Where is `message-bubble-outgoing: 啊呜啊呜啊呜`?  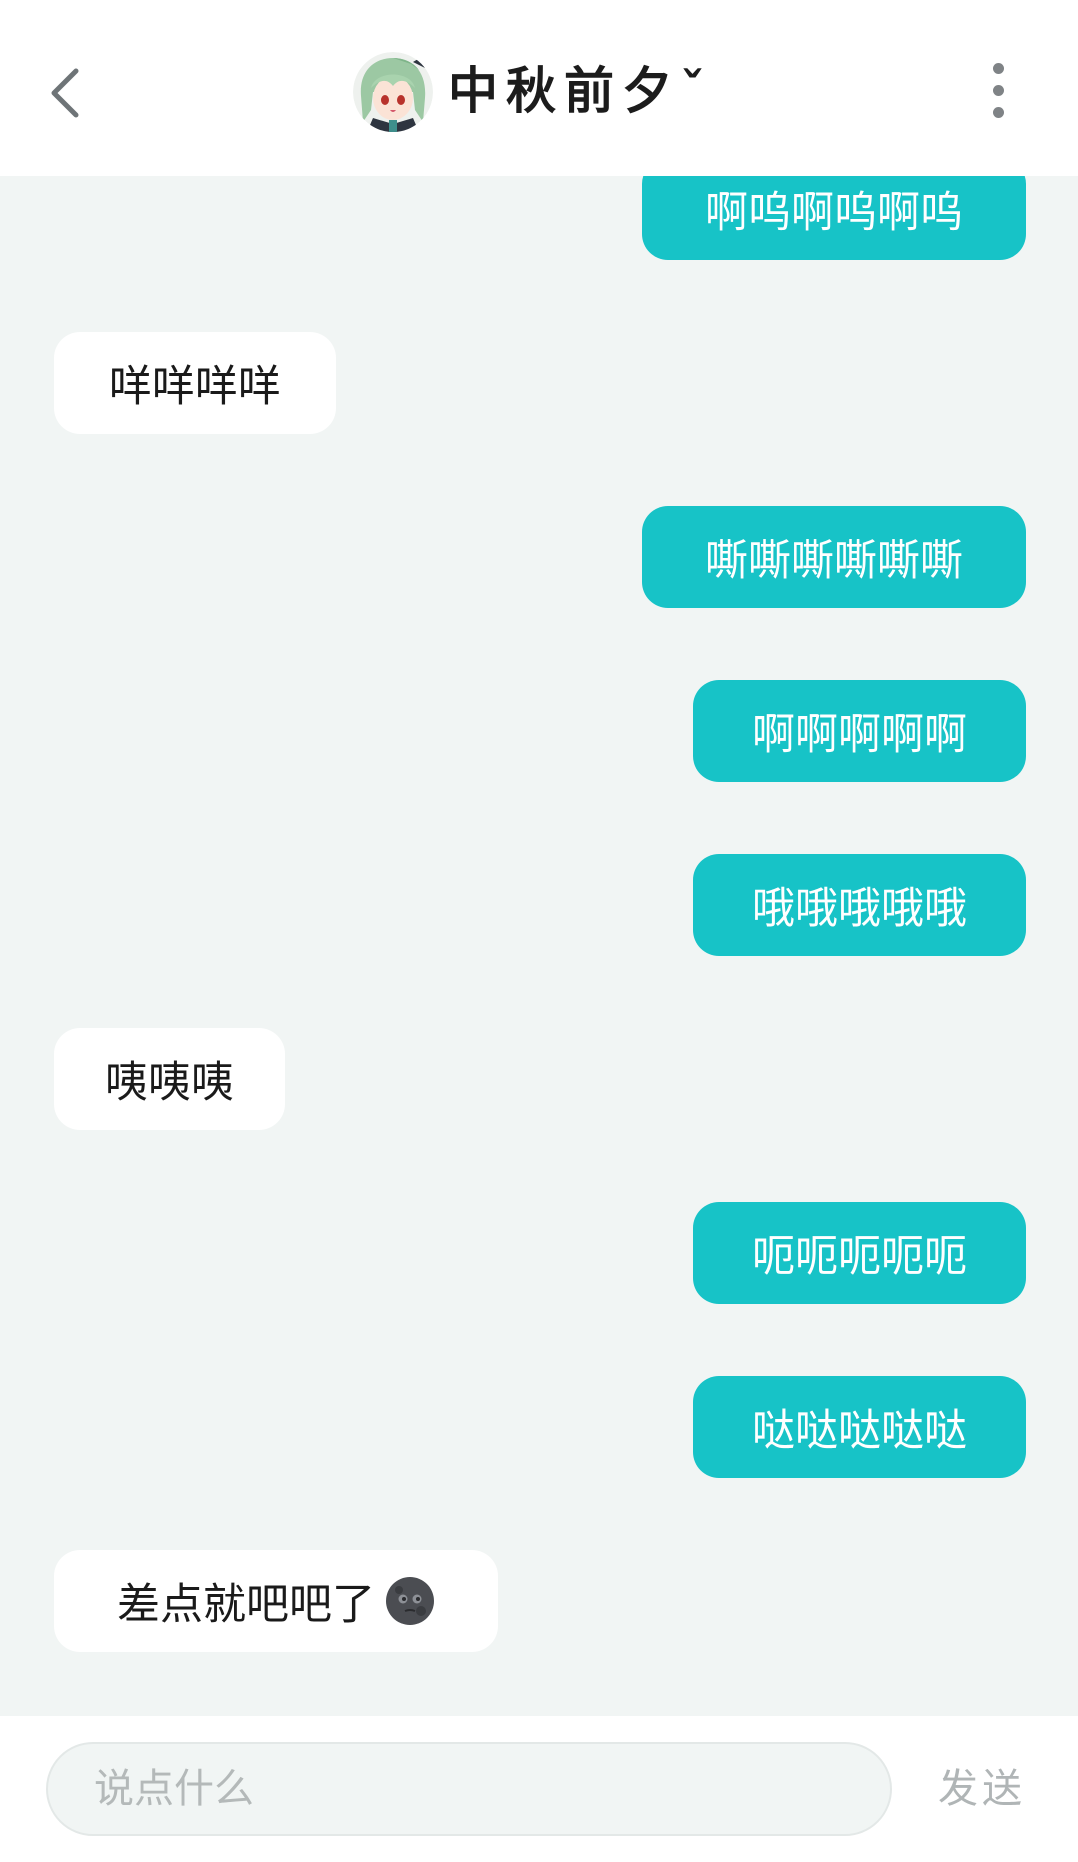
message-bubble-outgoing: 啊呜啊呜啊呜 is located at coordinates (834, 218).